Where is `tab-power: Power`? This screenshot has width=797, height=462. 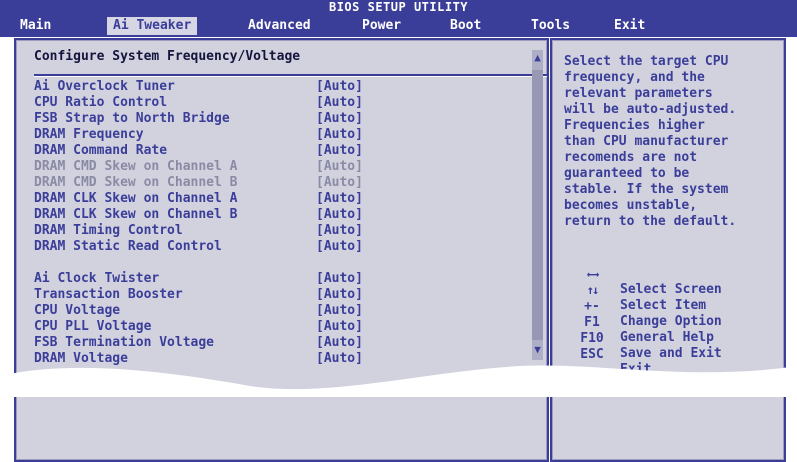 tab-power: Power is located at coordinates (381, 26).